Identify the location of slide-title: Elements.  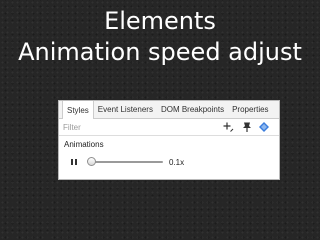
(160, 21).